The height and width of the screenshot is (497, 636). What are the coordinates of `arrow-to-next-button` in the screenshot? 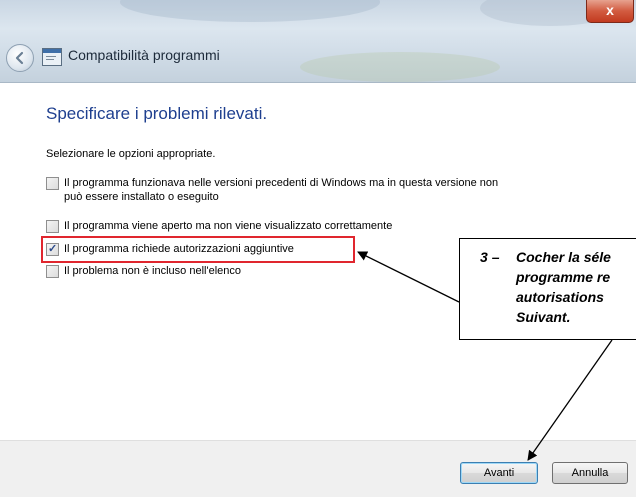 It's located at (570, 400).